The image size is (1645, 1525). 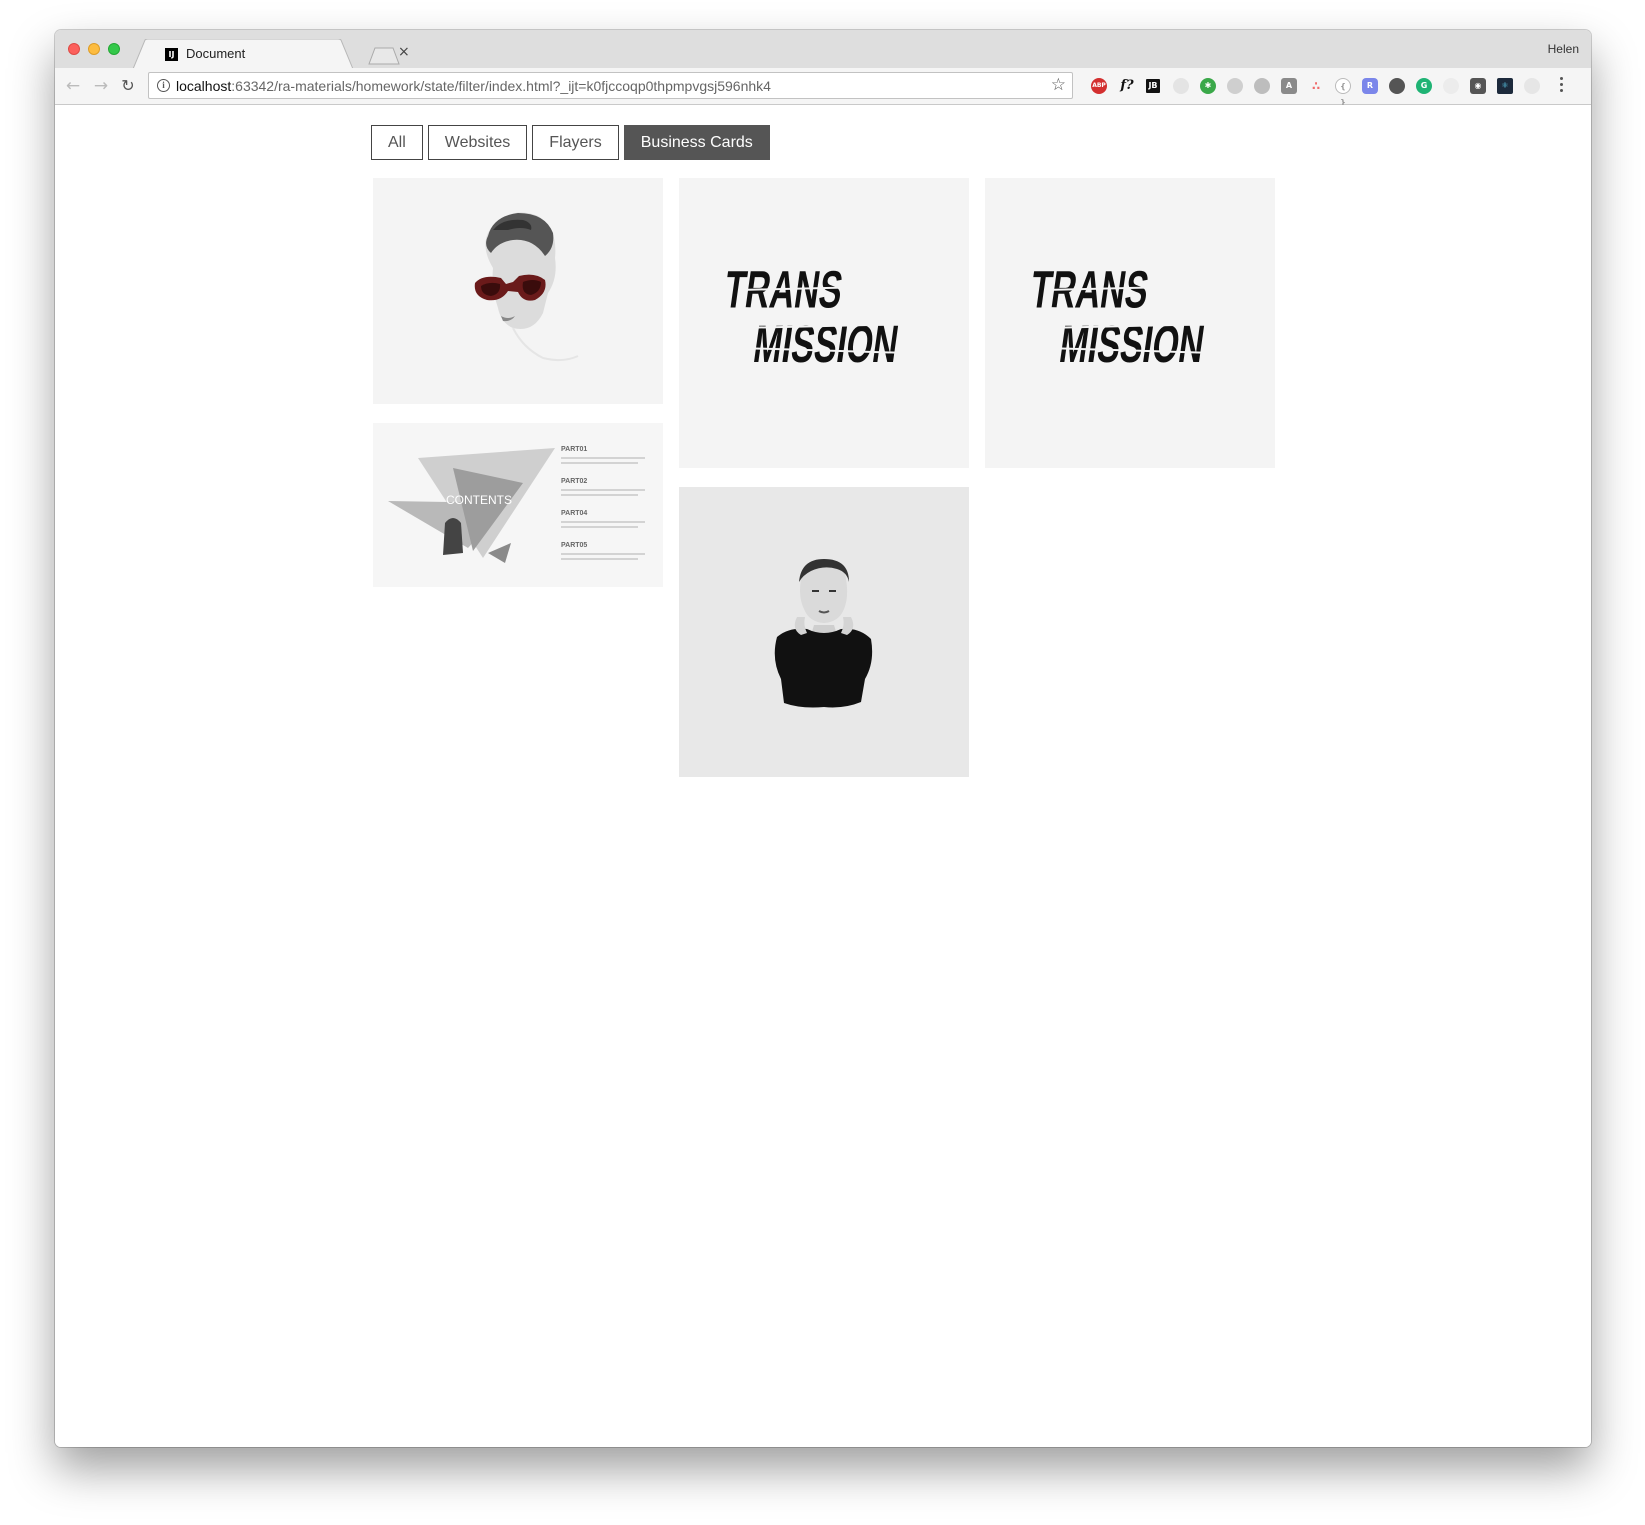 I want to click on transmission-card-2: TRANS MISSION, so click(x=1130, y=323).